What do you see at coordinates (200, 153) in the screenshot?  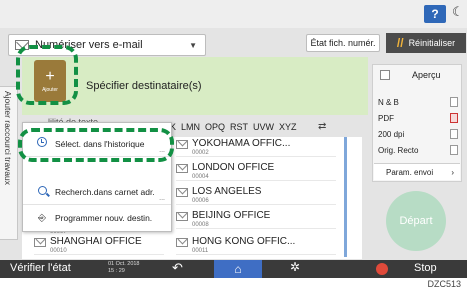 I see `entry-number: 00002` at bounding box center [200, 153].